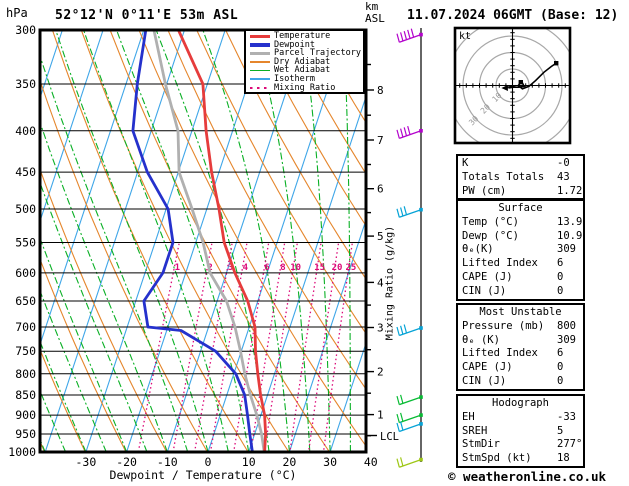 The height and width of the screenshot is (486, 629). I want to click on legend-label: Mixing Ratio, so click(305, 87).